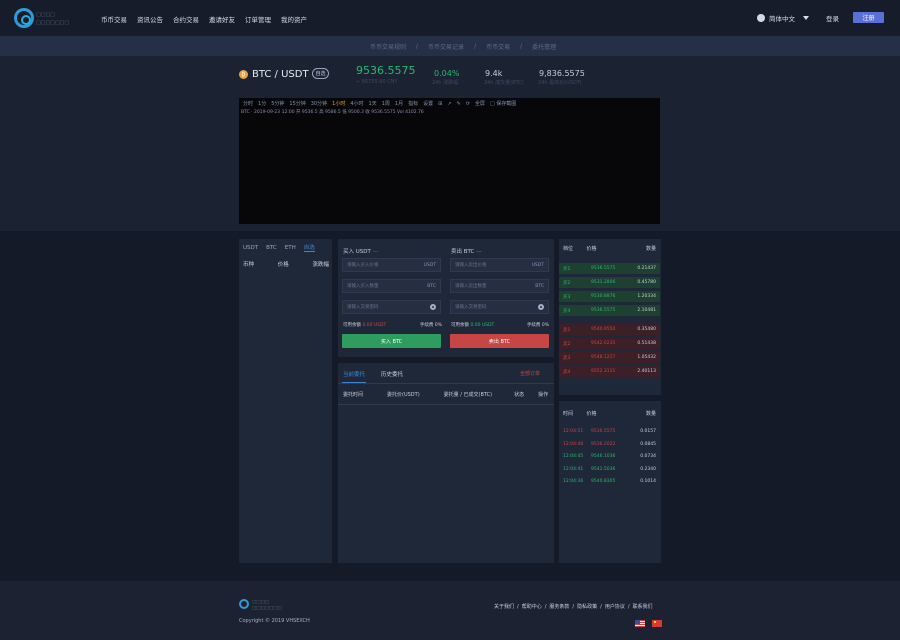 Image resolution: width=900 pixels, height=640 pixels. Describe the element at coordinates (386, 103) in the screenshot. I see `chart-interval-1w: 1周` at that location.